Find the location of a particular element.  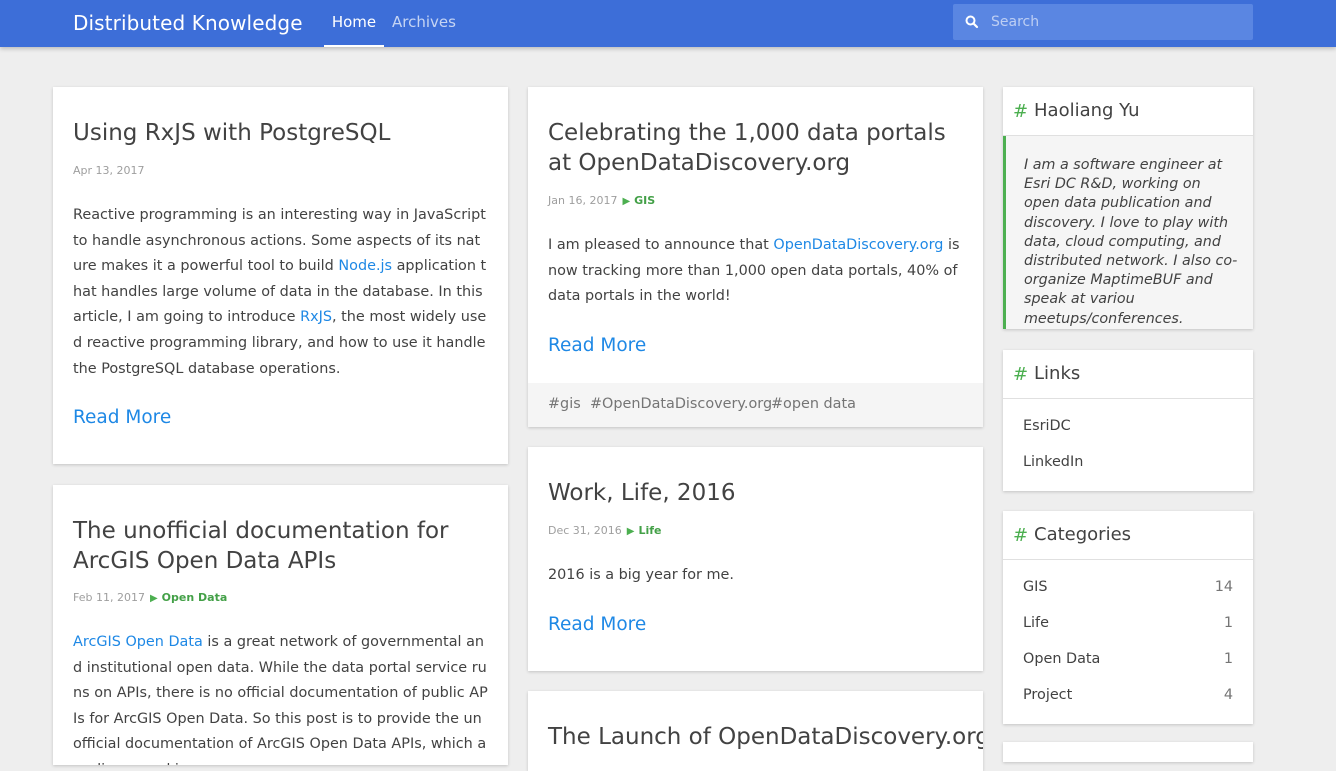

rxjs-link: RxJS is located at coordinates (316, 317).